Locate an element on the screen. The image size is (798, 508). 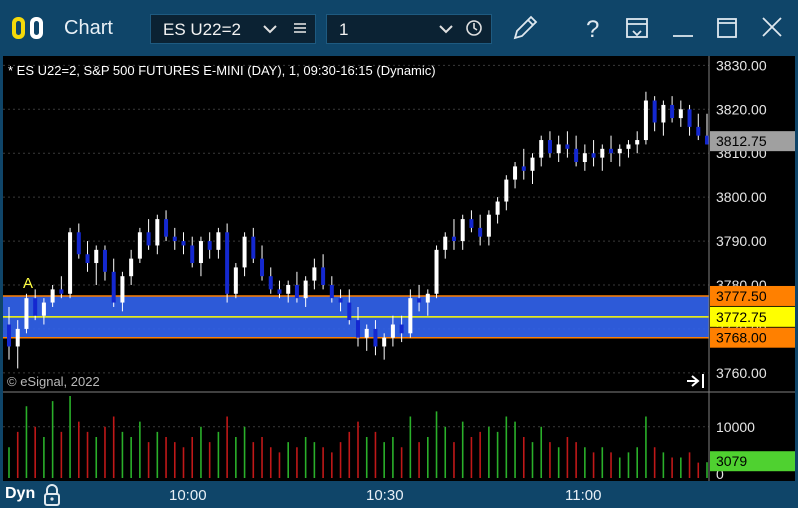
volume-bars is located at coordinates (358, 437).